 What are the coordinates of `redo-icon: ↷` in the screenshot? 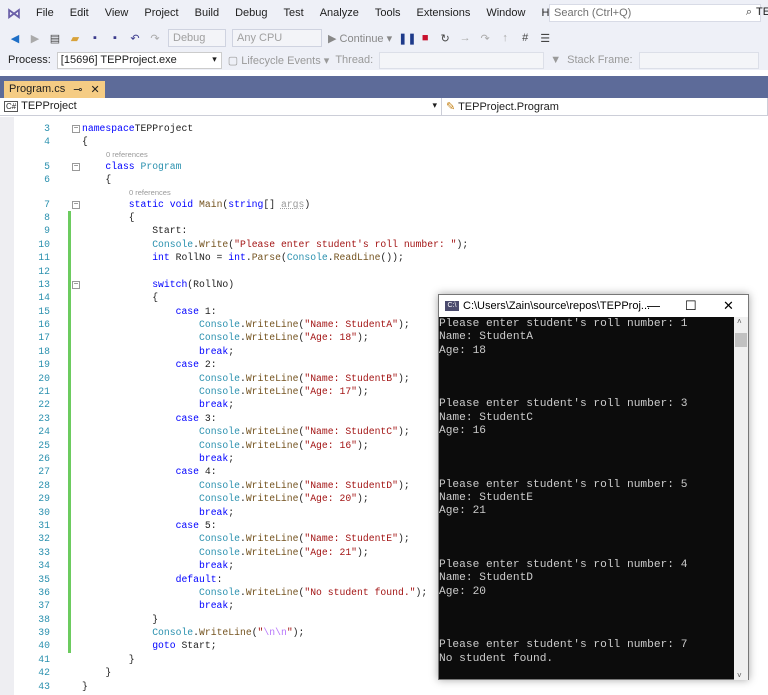 It's located at (155, 38).